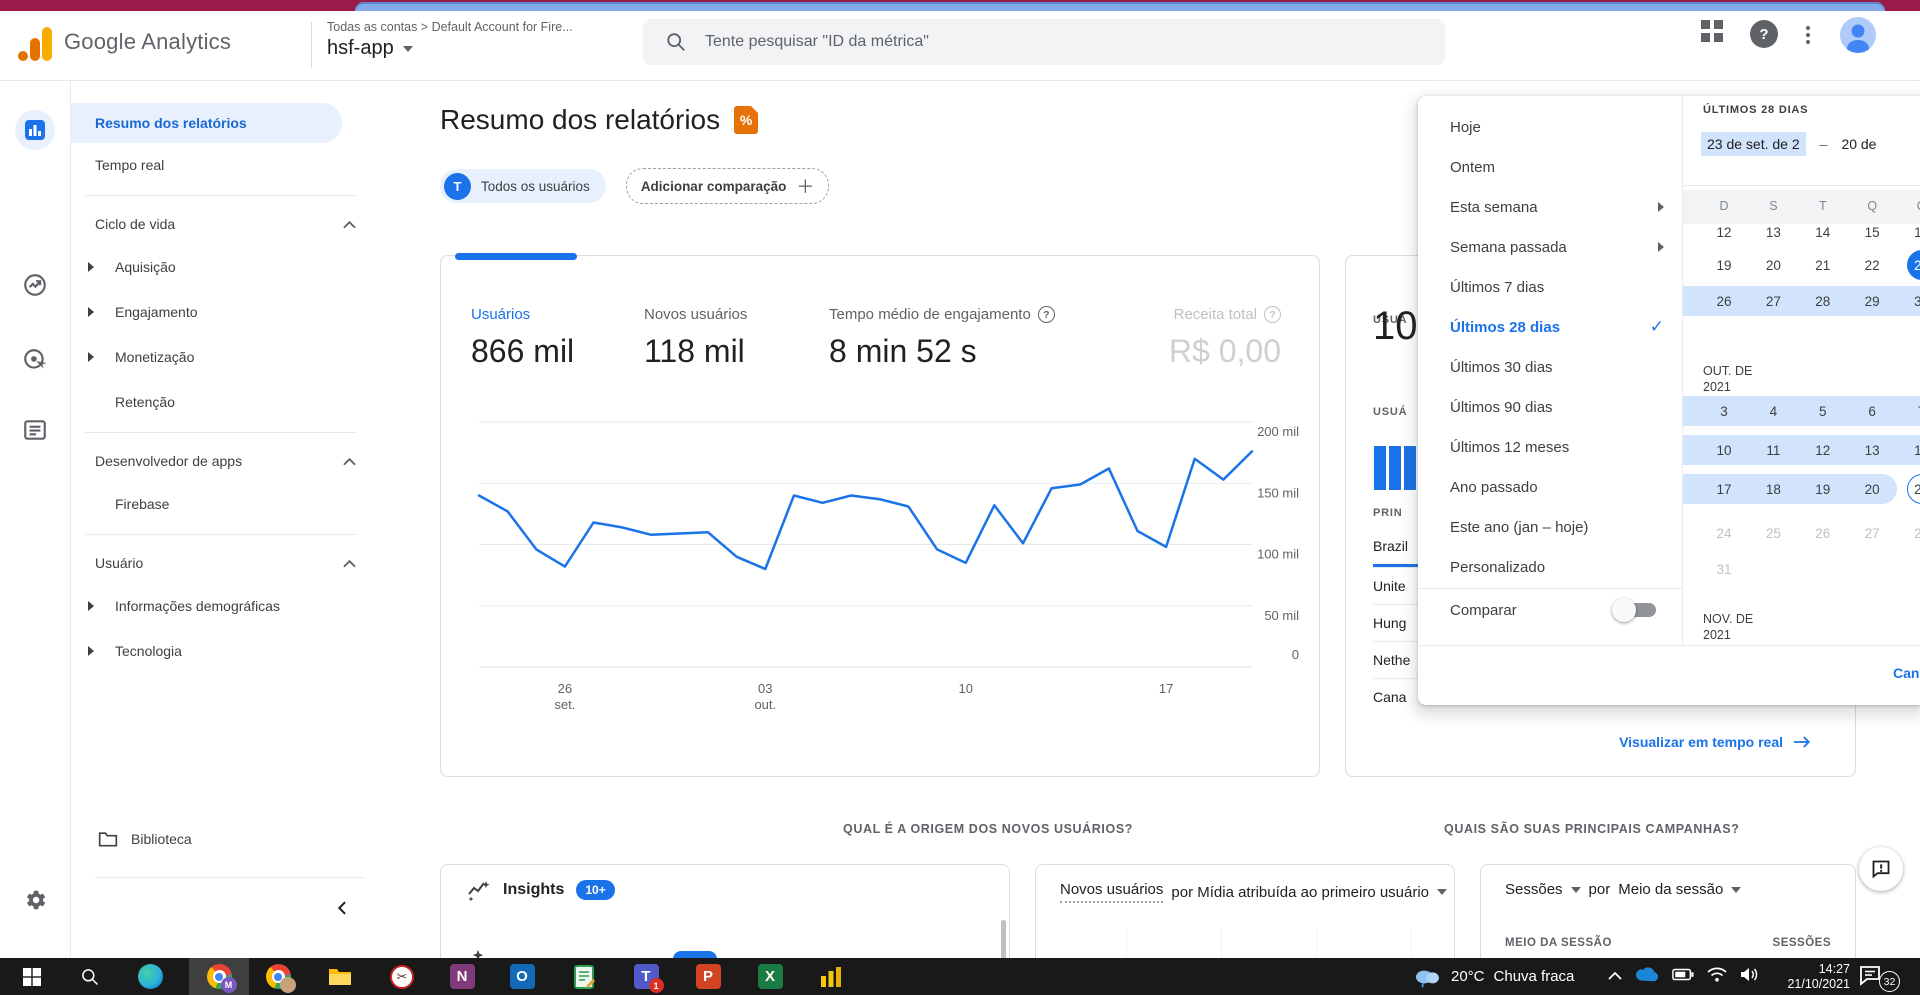 This screenshot has height=995, width=1920. Describe the element at coordinates (1823, 411) in the screenshot. I see `calendar-day: 5` at that location.